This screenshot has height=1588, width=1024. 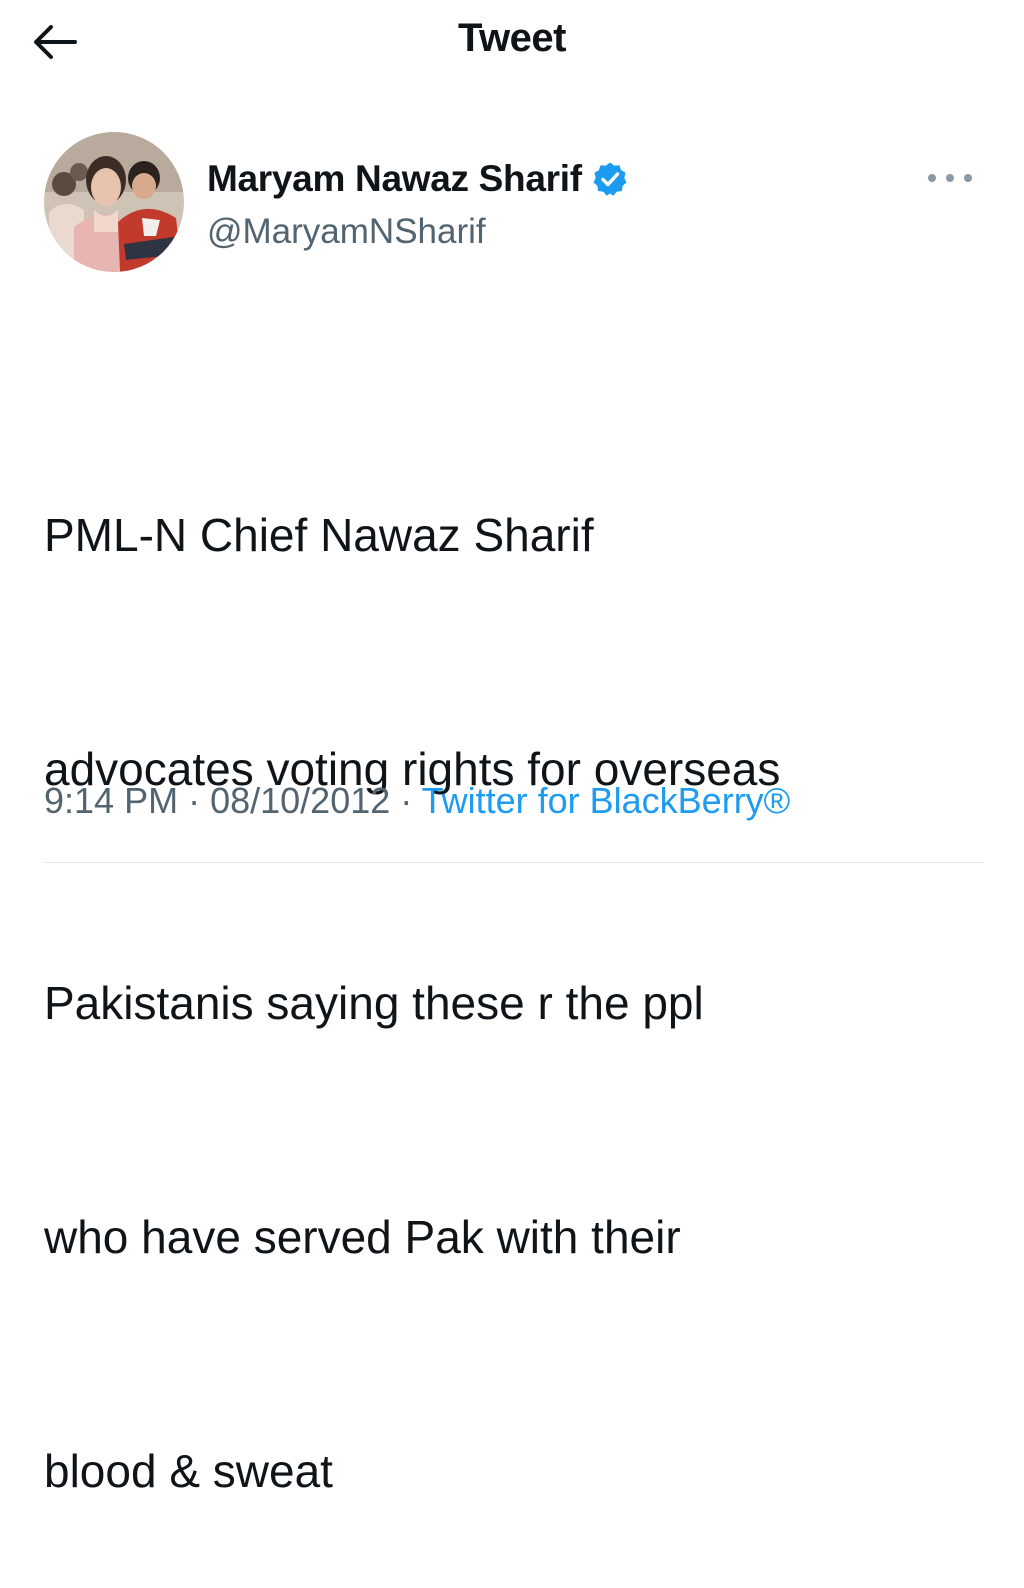 I want to click on display-name-row: Maryam Nawaz Sharif, so click(x=417, y=179).